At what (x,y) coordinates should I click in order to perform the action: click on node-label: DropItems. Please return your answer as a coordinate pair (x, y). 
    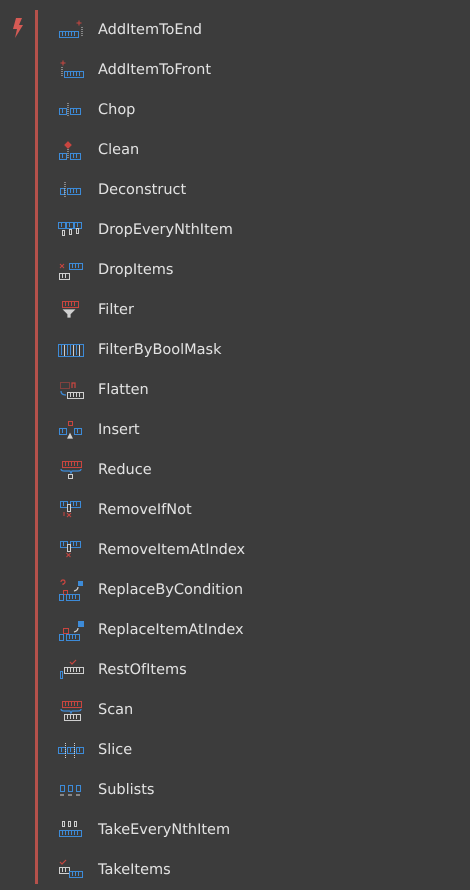
    Looking at the image, I should click on (136, 270).